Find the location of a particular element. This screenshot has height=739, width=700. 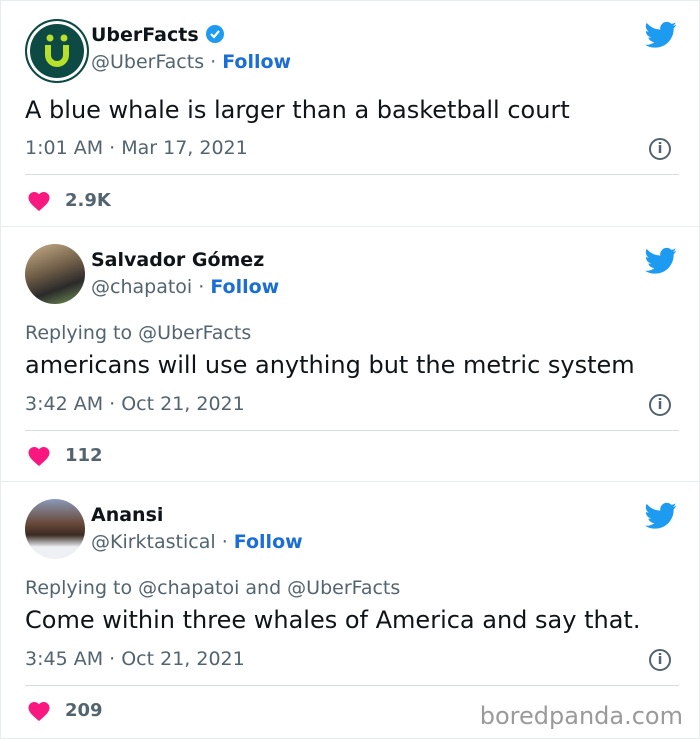

author-name: Anansi is located at coordinates (127, 515).